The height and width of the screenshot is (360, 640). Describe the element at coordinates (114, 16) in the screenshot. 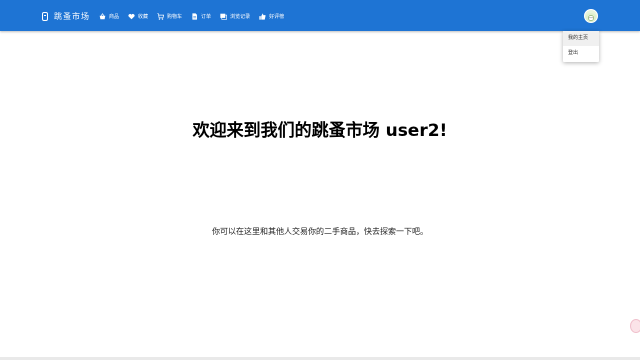

I see `nav-label-products: 商品` at that location.